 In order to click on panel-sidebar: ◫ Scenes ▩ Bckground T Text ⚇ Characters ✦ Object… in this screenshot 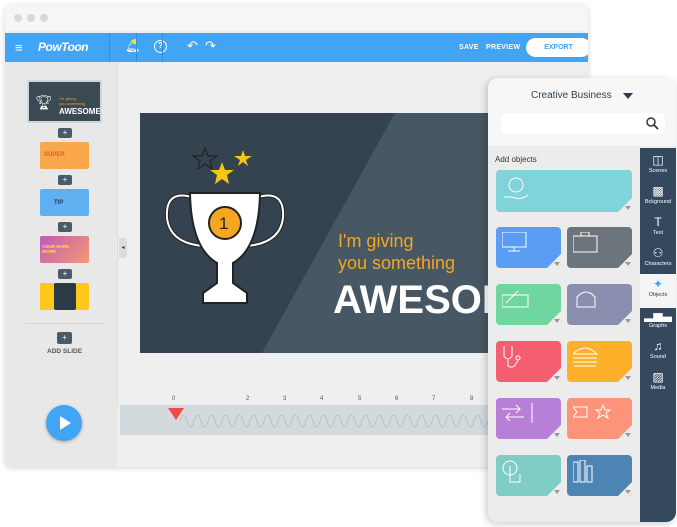, I will do `click(658, 335)`.